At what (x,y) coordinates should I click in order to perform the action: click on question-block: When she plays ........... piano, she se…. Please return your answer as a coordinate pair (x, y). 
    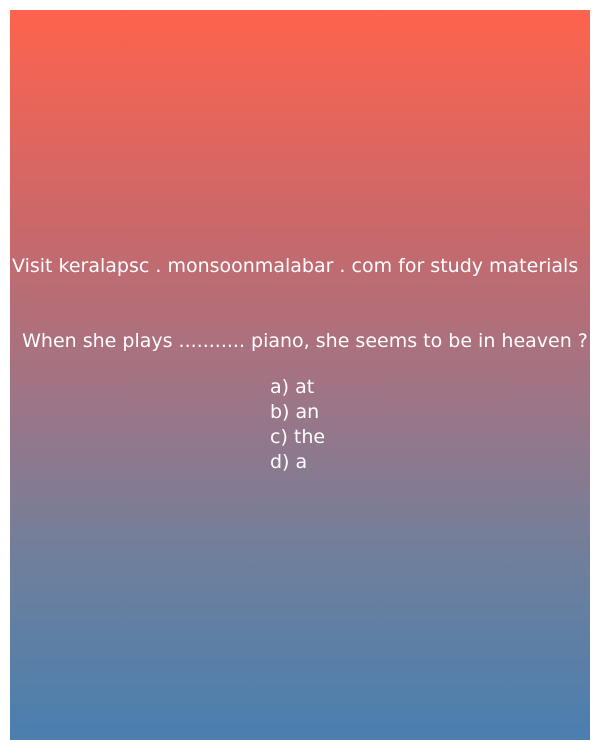
    Looking at the image, I should click on (300, 341).